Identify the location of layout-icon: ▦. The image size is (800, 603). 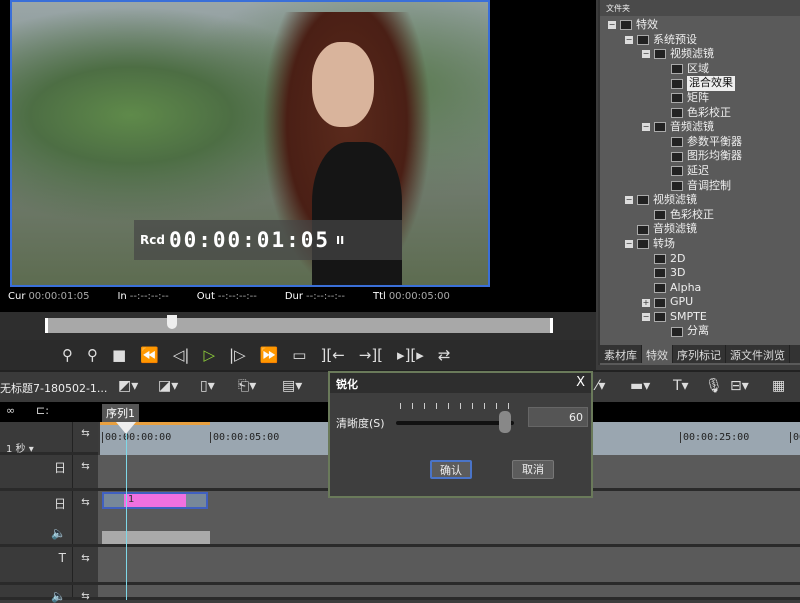
(778, 386).